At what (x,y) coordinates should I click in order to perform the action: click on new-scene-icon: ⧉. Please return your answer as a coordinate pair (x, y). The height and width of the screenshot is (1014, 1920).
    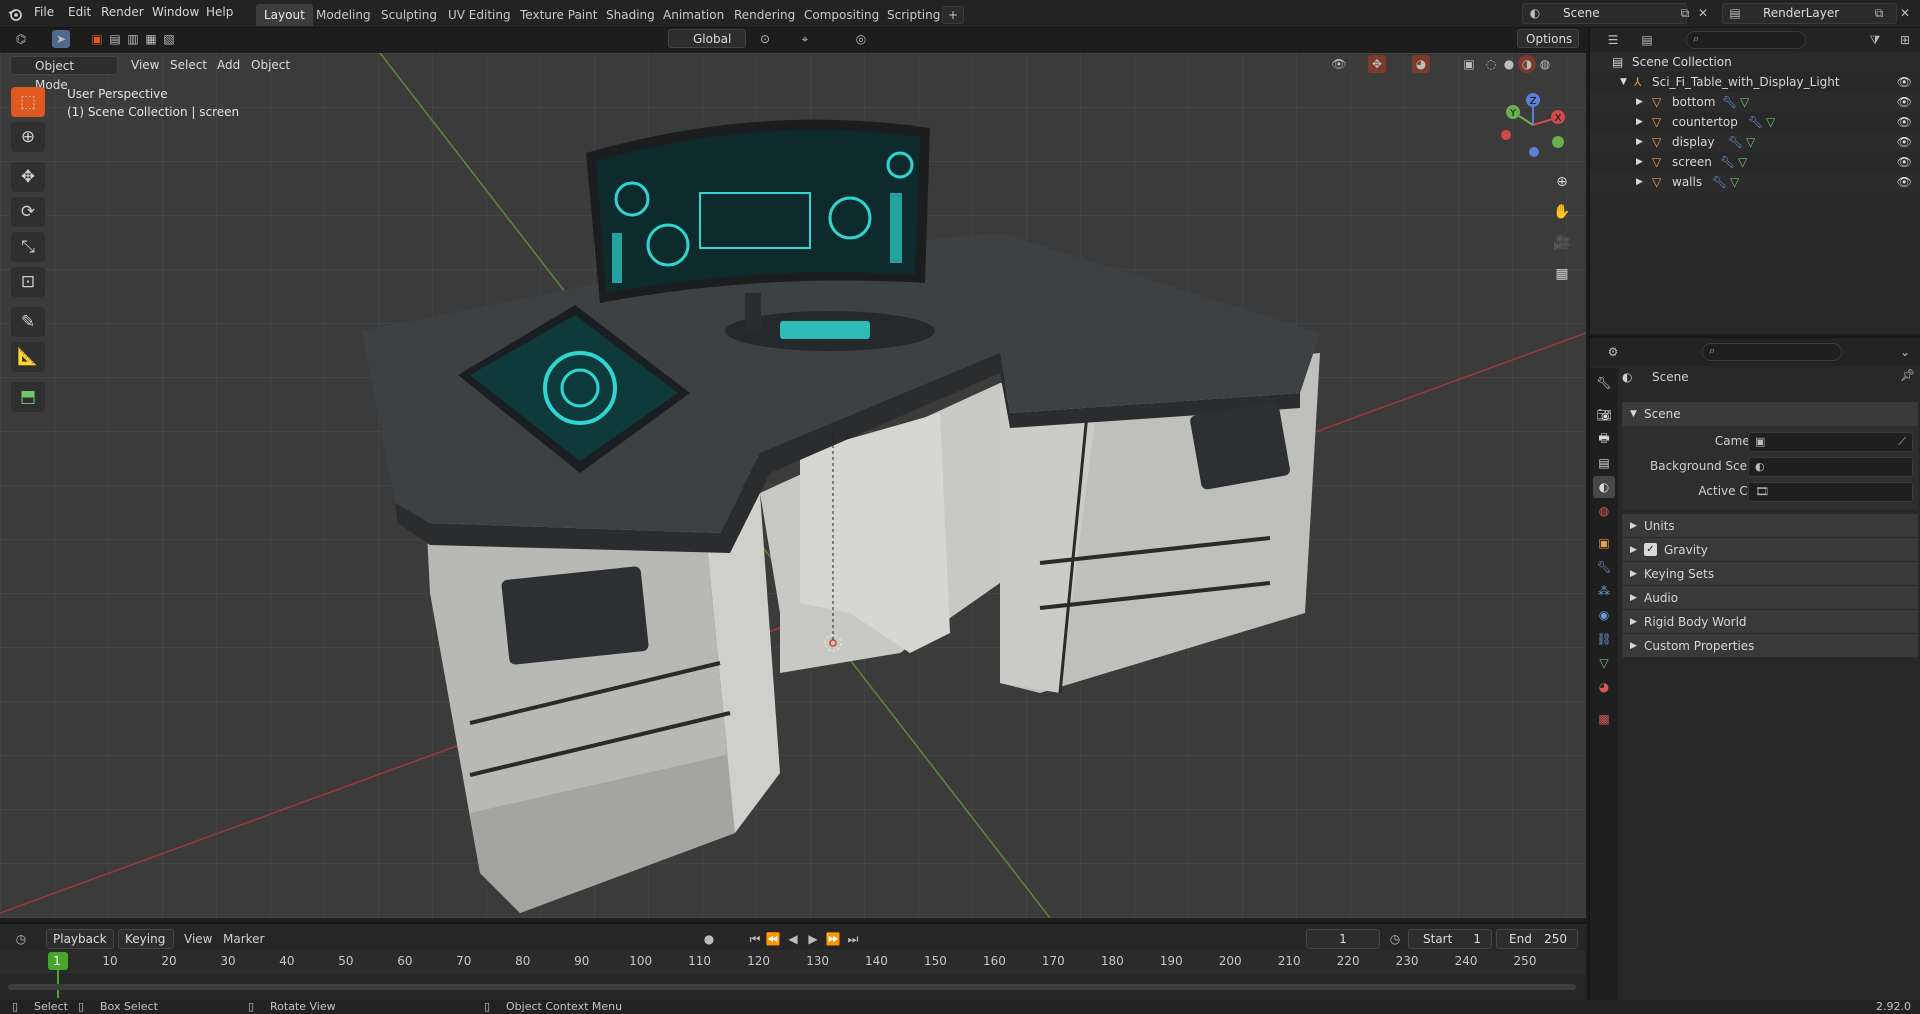
    Looking at the image, I should click on (1685, 13).